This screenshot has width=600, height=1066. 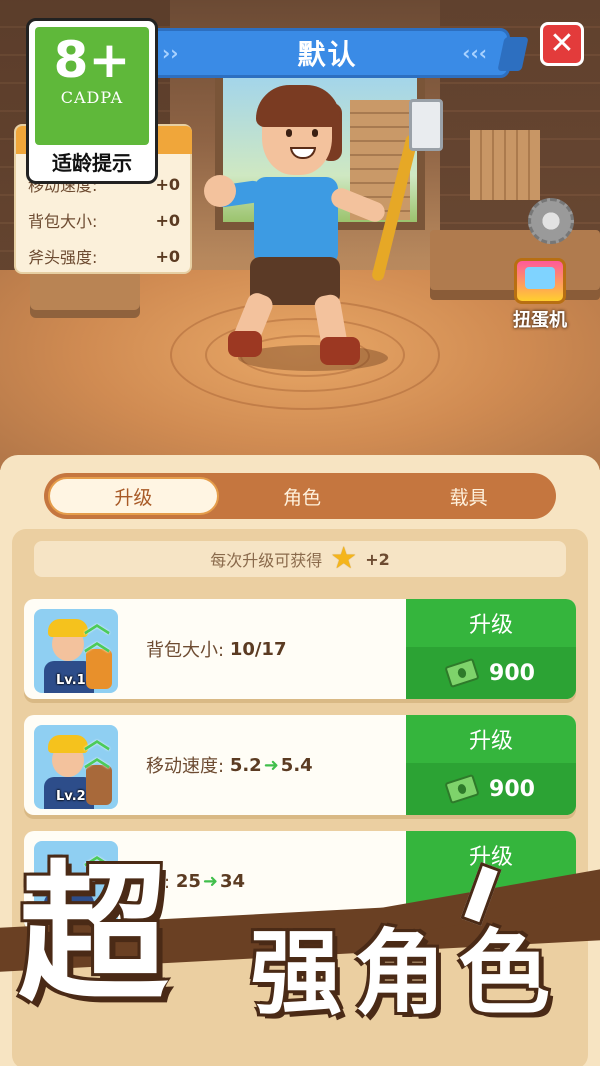 What do you see at coordinates (92, 60) in the screenshot?
I see `age-rating: 8+` at bounding box center [92, 60].